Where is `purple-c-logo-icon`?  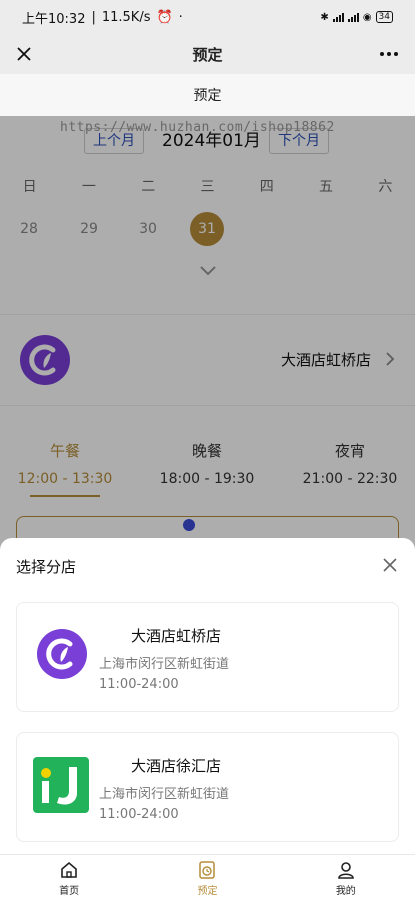 purple-c-logo-icon is located at coordinates (62, 654).